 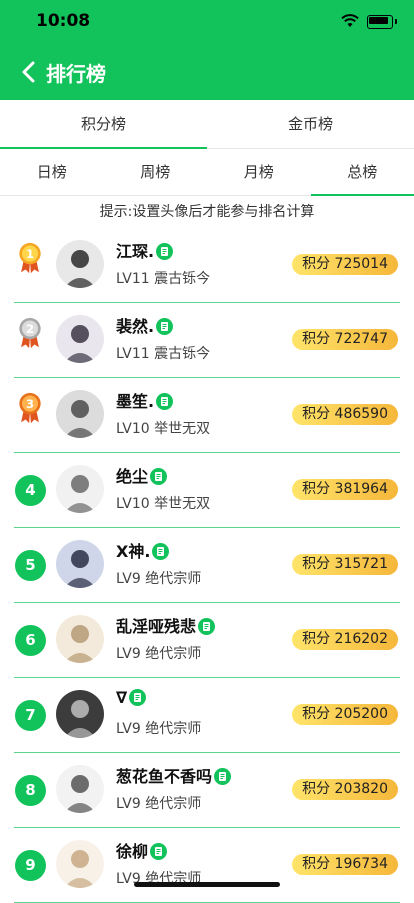 What do you see at coordinates (30, 490) in the screenshot?
I see `rank-number: 4` at bounding box center [30, 490].